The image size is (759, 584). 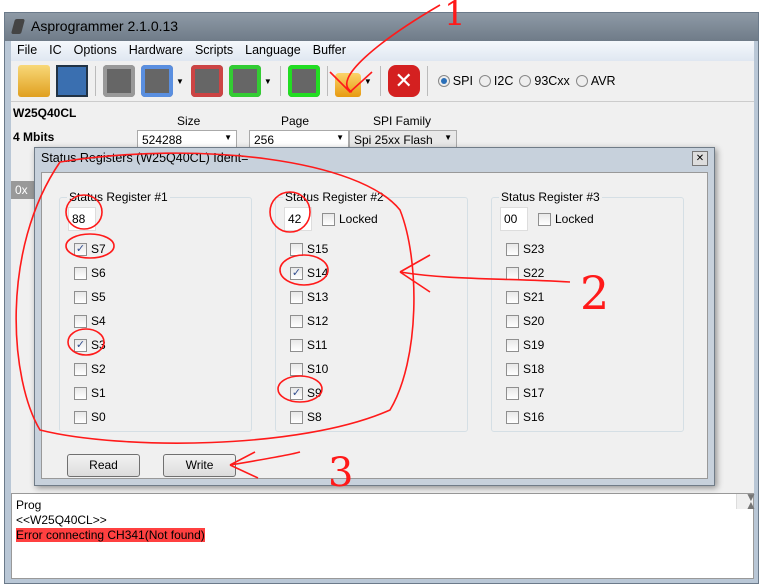 What do you see at coordinates (118, 197) in the screenshot?
I see `group-title: Status Register #1` at bounding box center [118, 197].